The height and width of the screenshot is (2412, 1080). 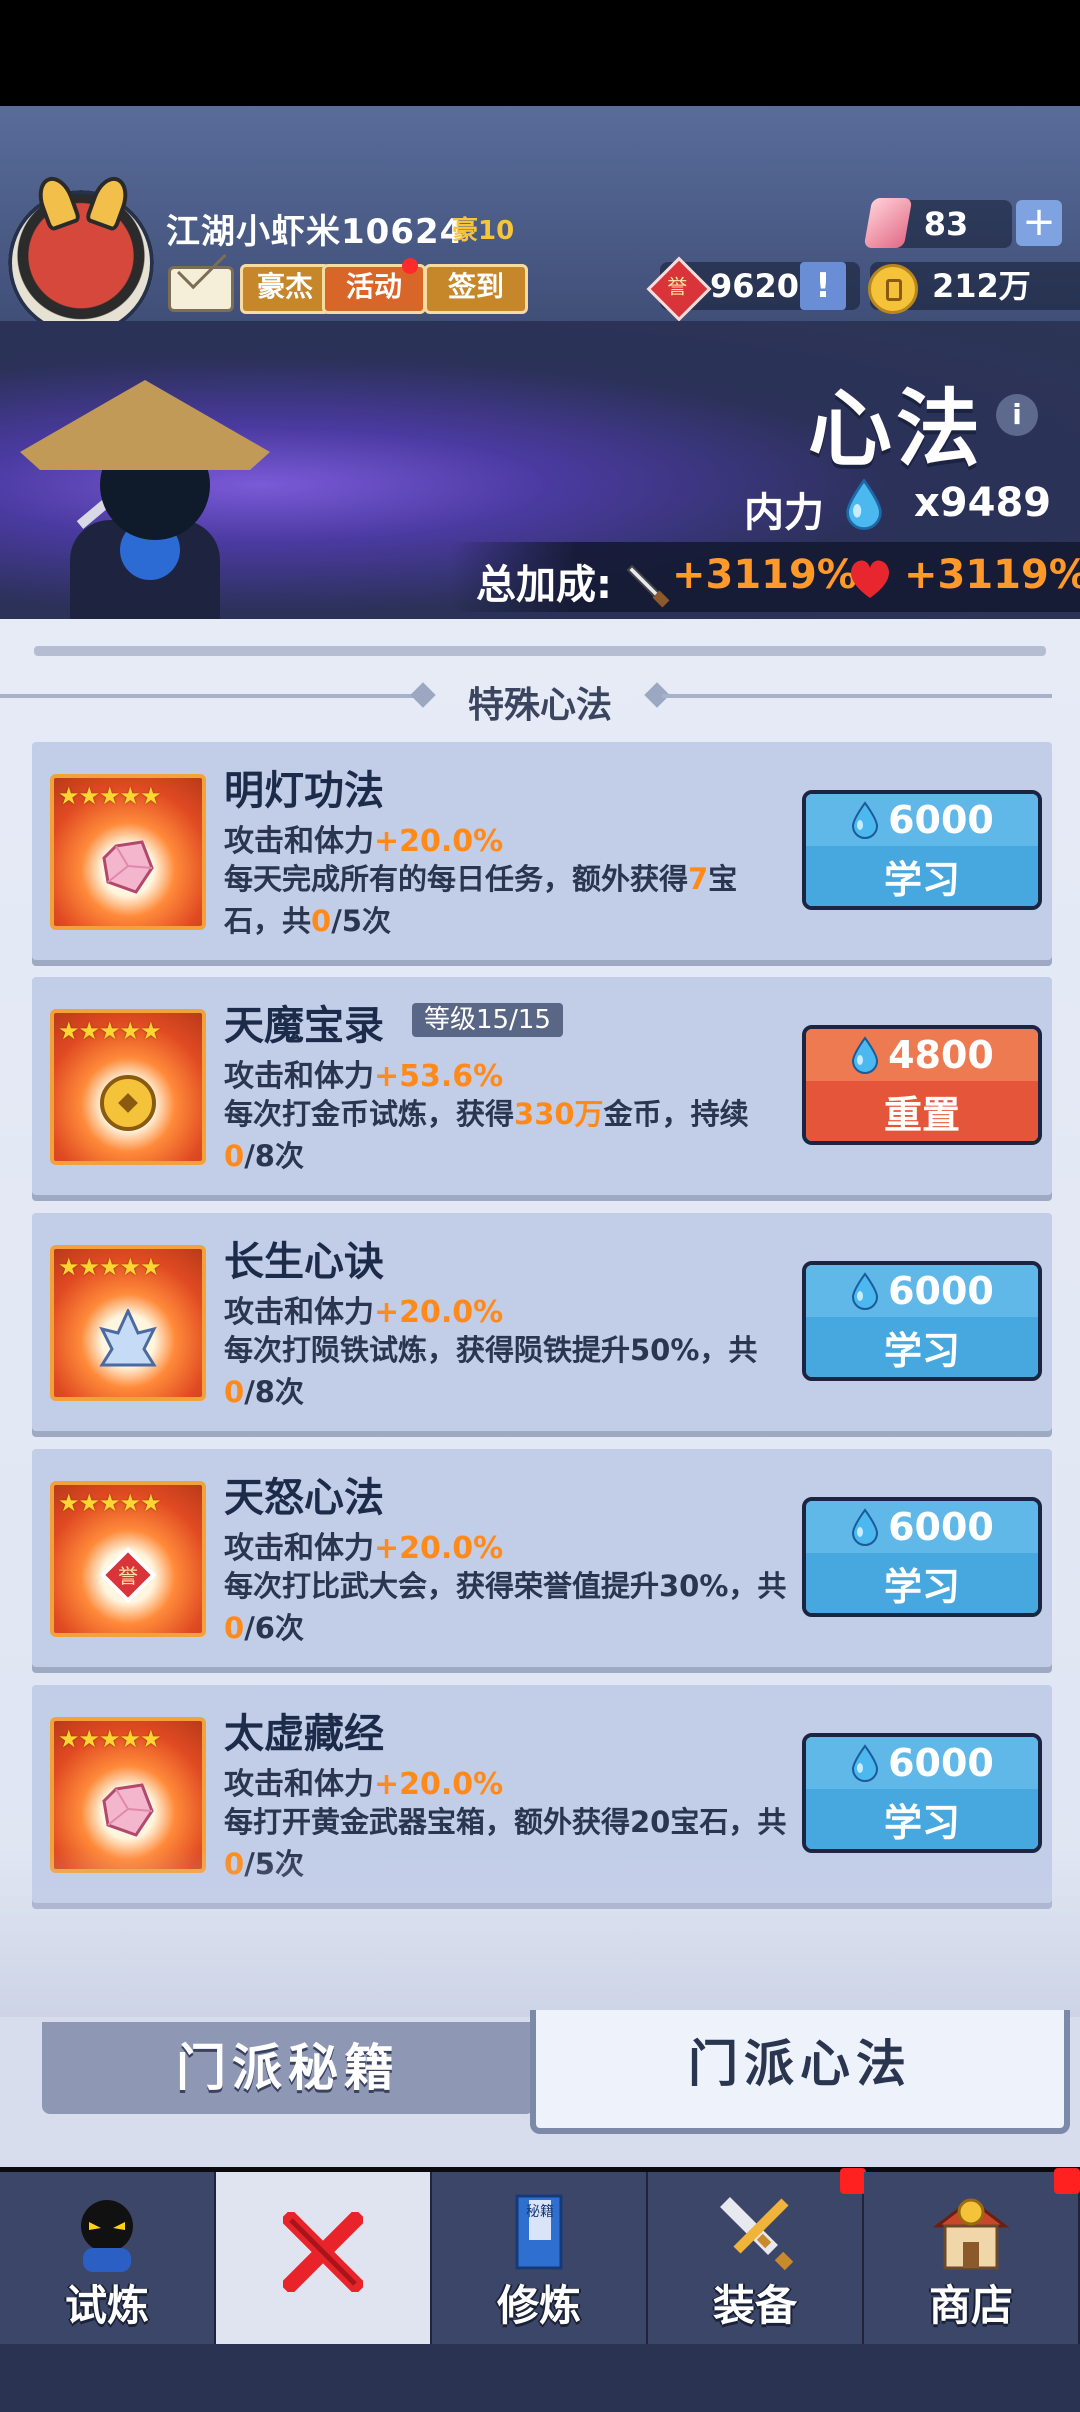 I want to click on signin-button: 签到, so click(x=476, y=289).